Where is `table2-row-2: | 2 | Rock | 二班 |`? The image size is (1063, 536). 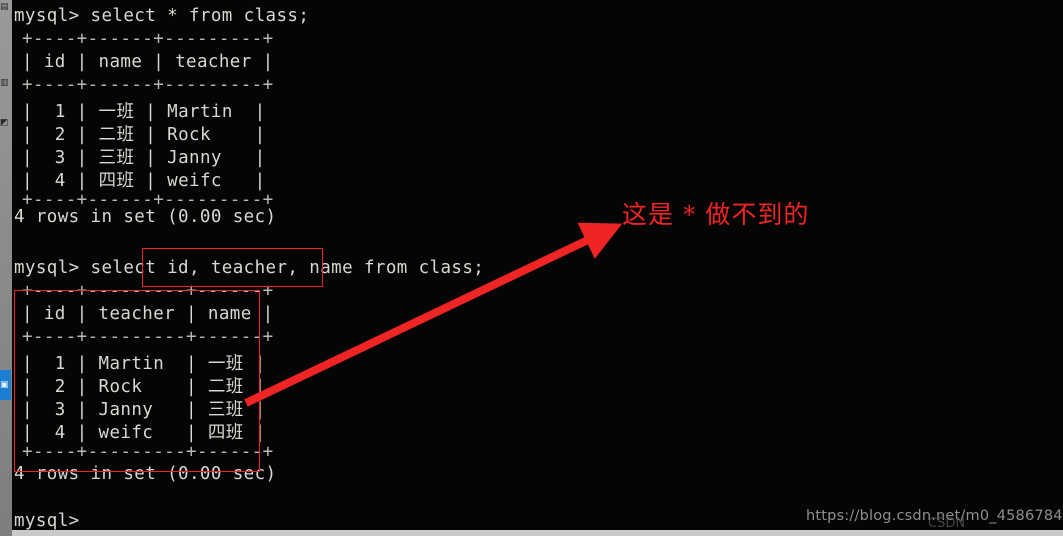
table2-row-2: | 2 | Rock | 二班 | is located at coordinates (144, 387).